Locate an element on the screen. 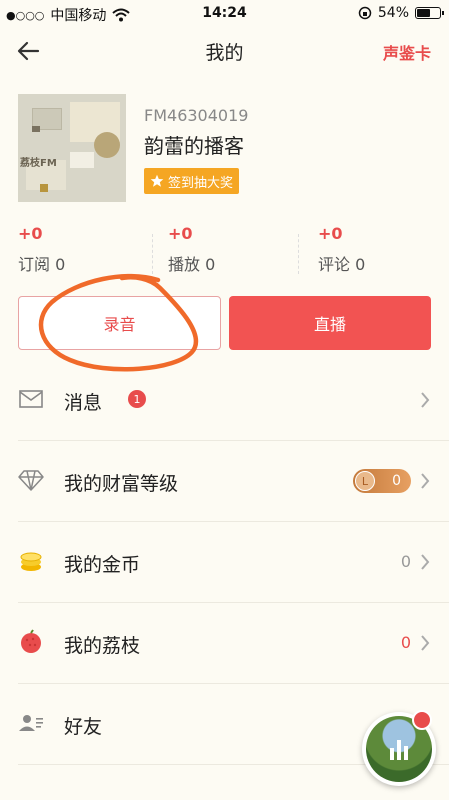 The height and width of the screenshot is (800, 449). lychee-icon is located at coordinates (31, 641).